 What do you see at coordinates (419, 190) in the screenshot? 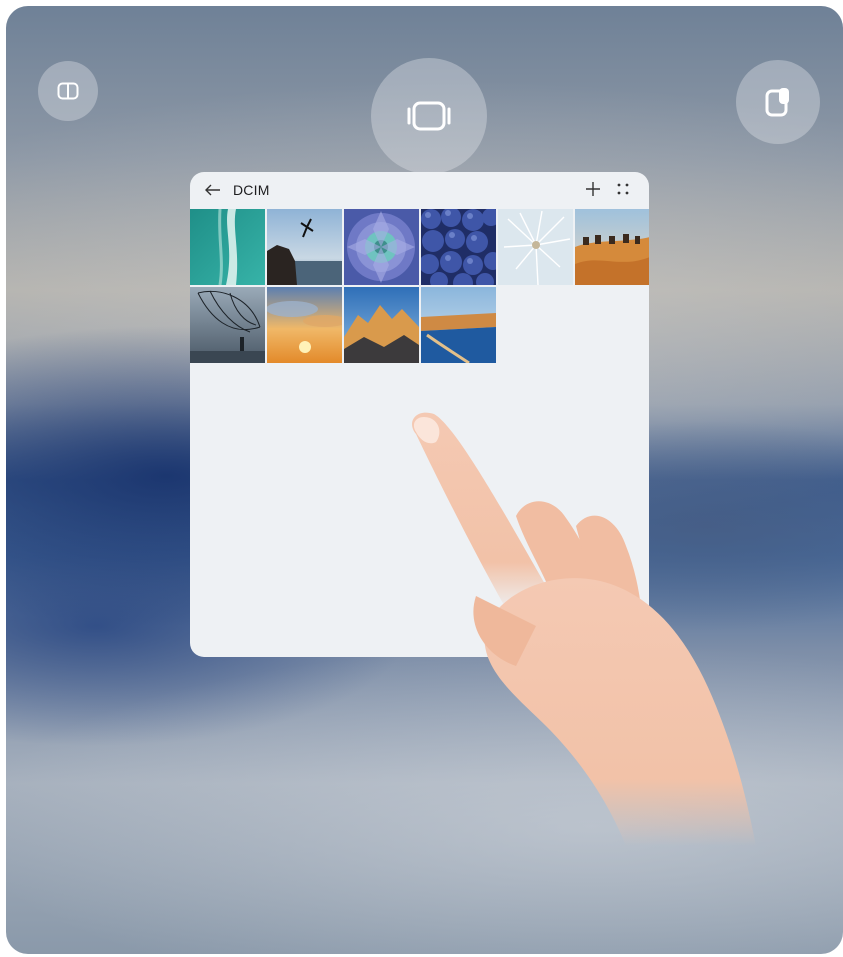
I see `window-title-bar: DCIM` at bounding box center [419, 190].